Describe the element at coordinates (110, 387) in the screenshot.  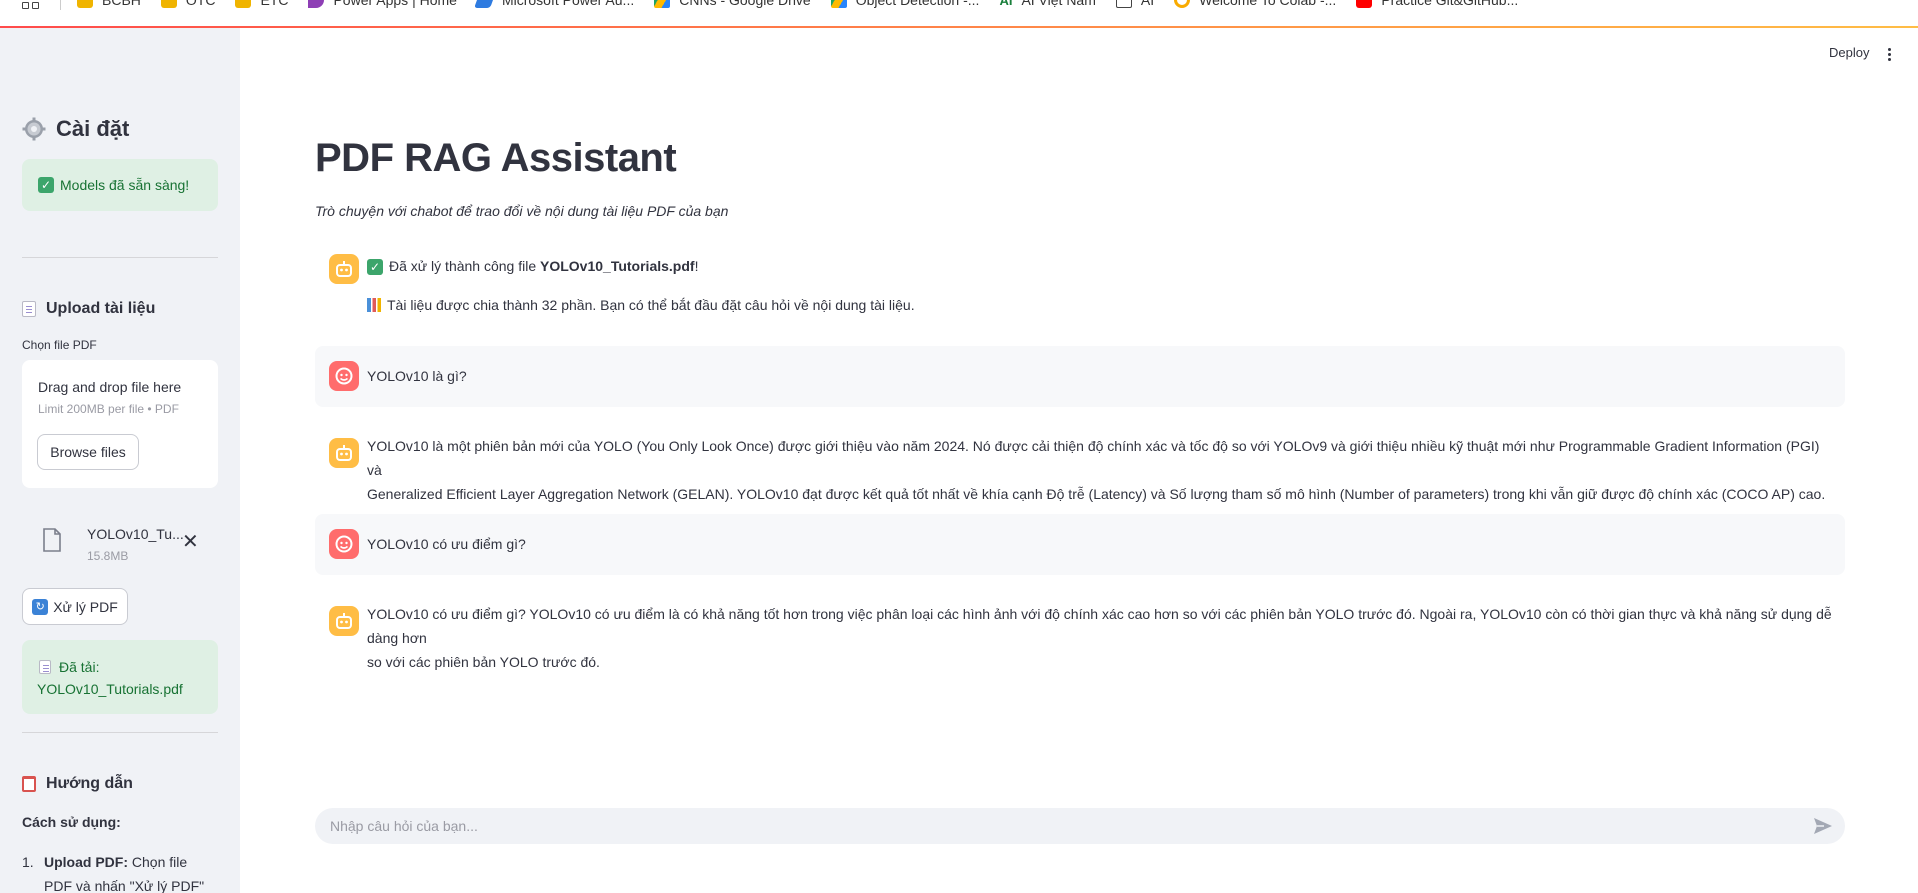
I see `dropzone-title: Drag and drop file here` at that location.